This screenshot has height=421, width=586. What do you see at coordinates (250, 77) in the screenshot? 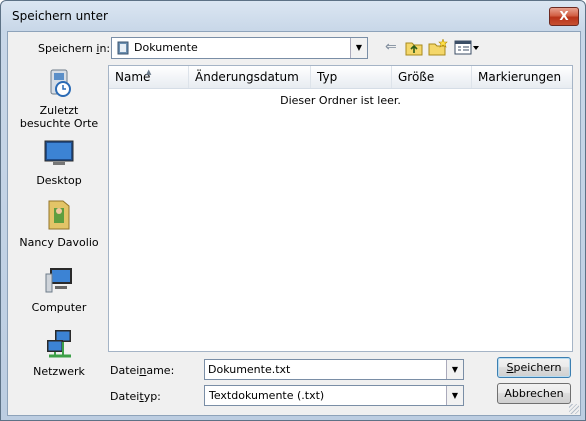
I see `column-modified: Änderungsdatum` at bounding box center [250, 77].